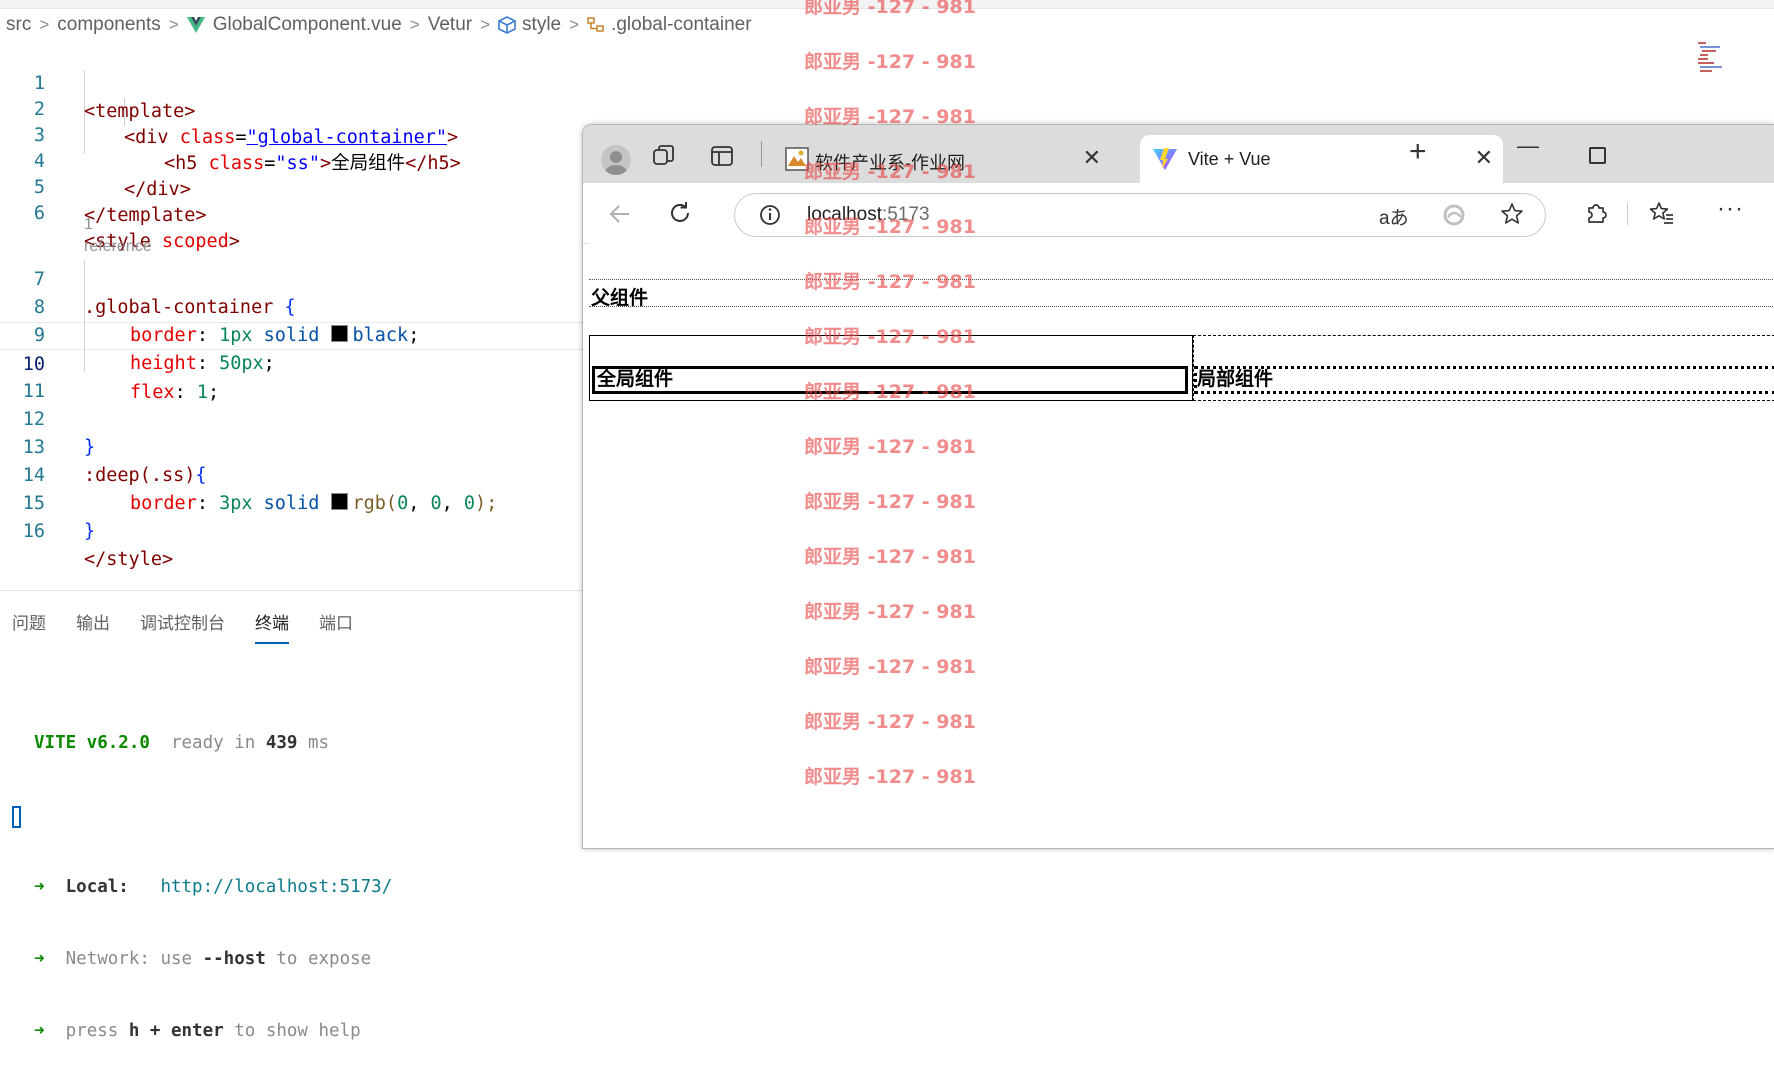 This screenshot has width=1774, height=1091. What do you see at coordinates (92, 743) in the screenshot?
I see `vite-version: VITE v6.2.0` at bounding box center [92, 743].